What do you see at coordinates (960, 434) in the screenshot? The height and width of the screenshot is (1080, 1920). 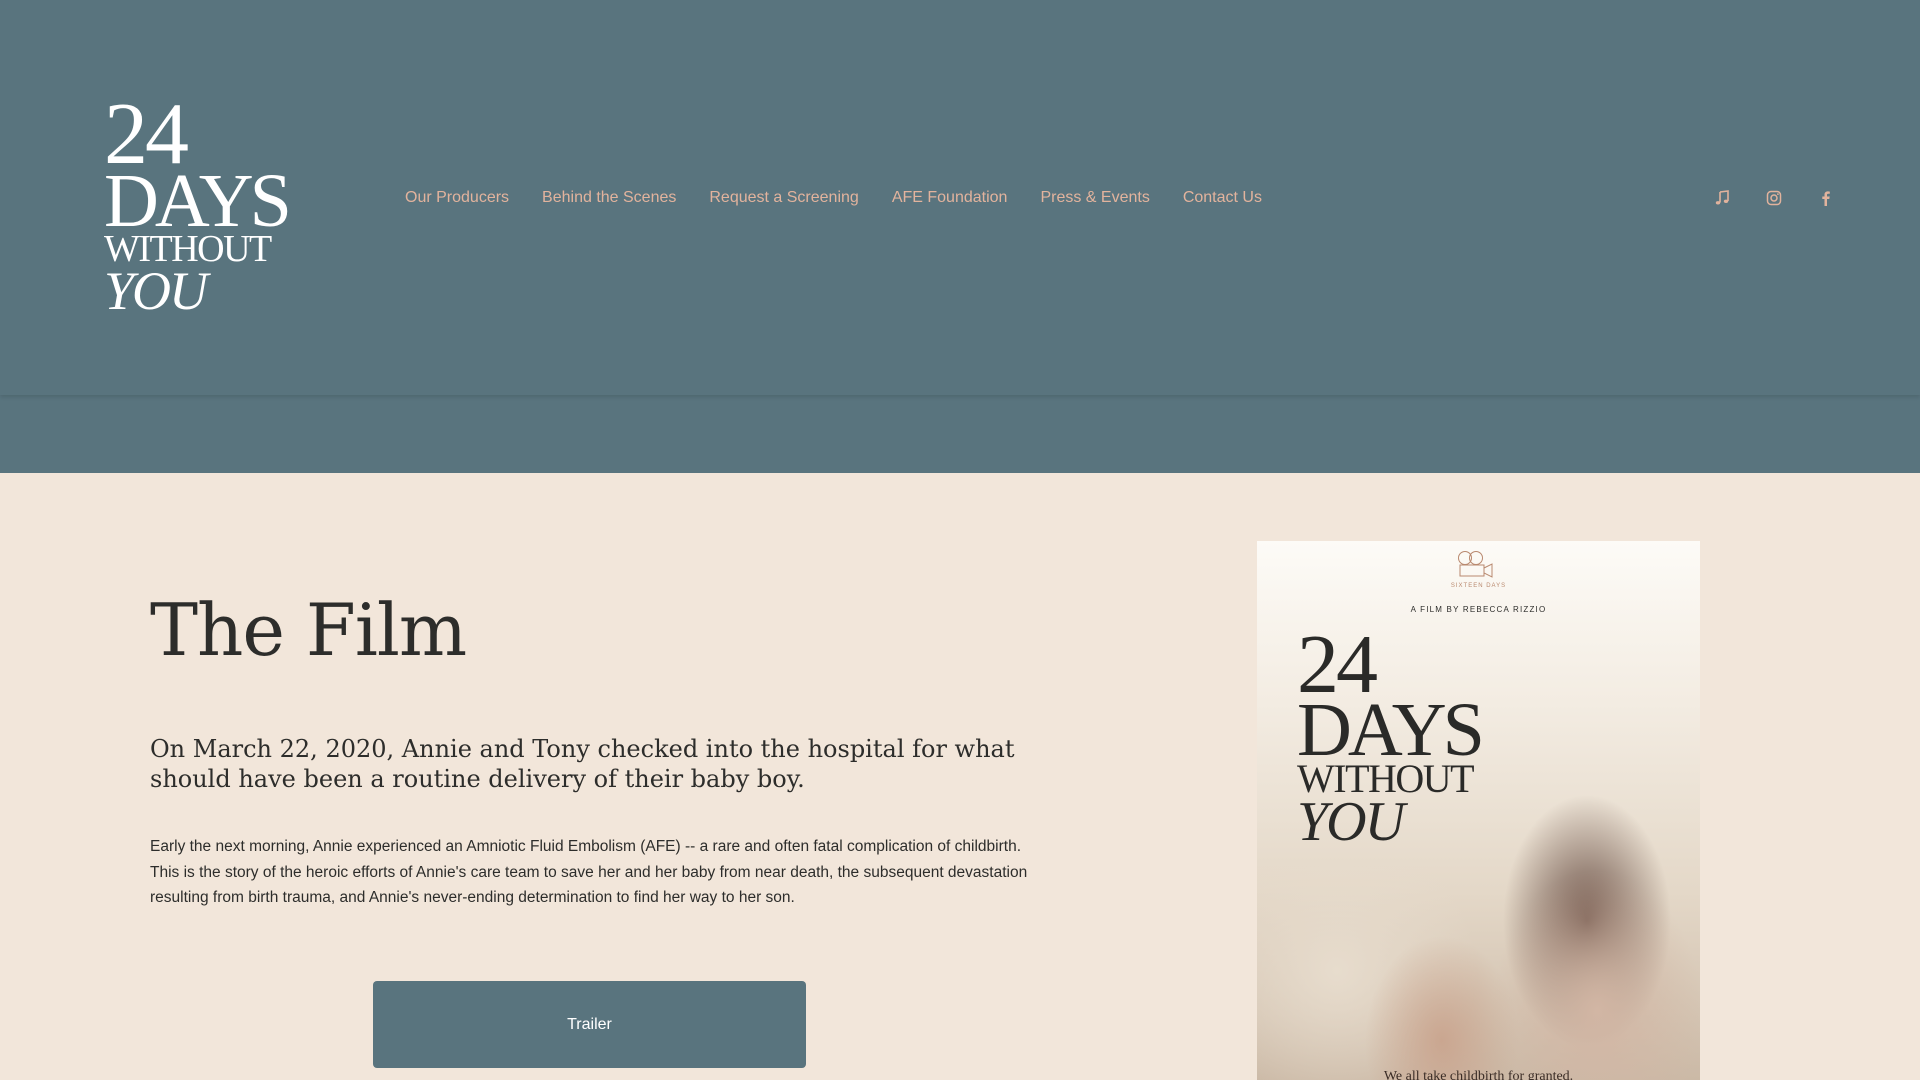 I see `header-band` at bounding box center [960, 434].